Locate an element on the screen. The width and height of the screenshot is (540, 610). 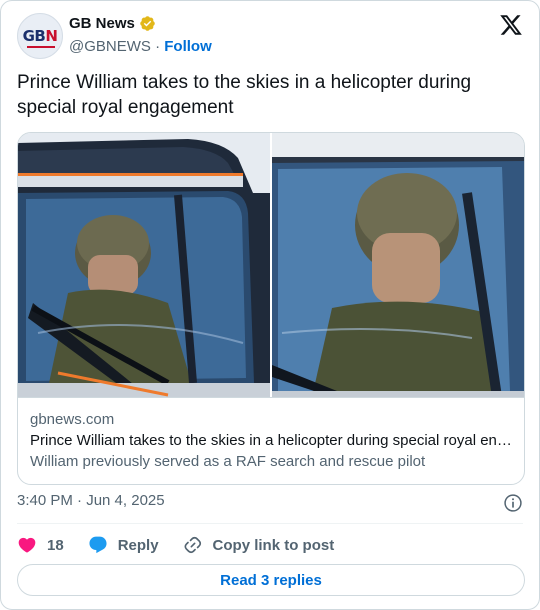
link-icon is located at coordinates (192, 545).